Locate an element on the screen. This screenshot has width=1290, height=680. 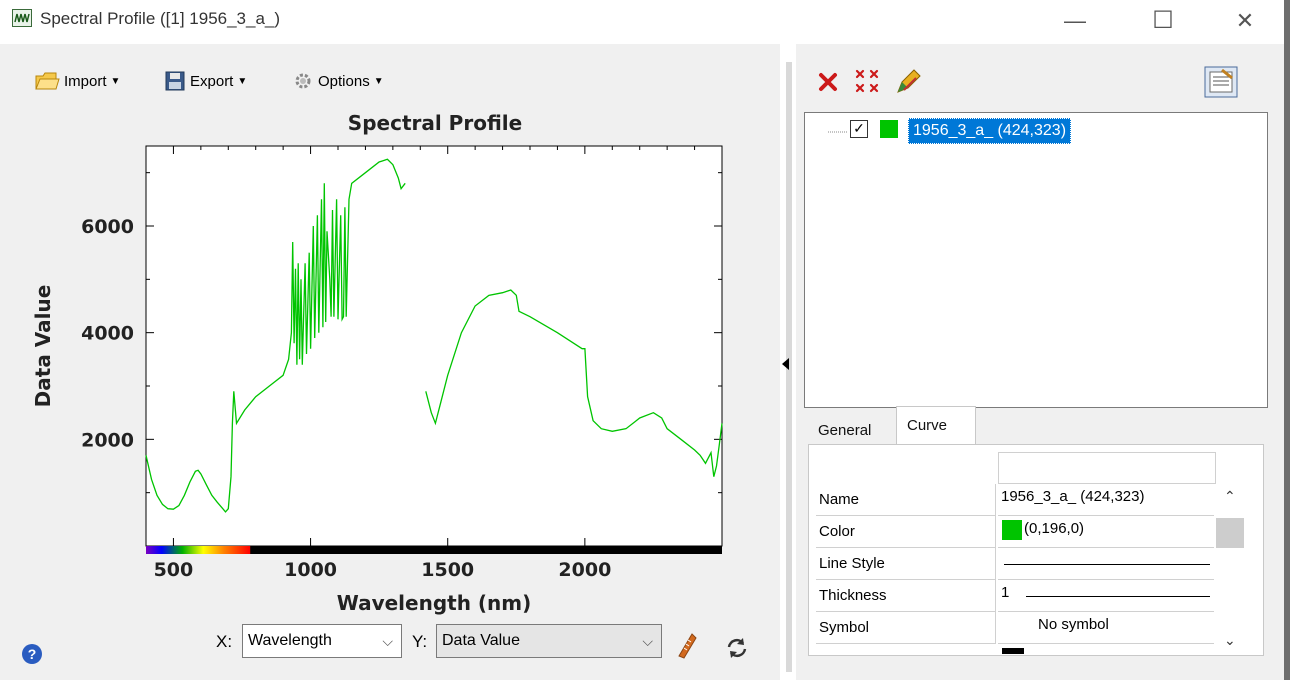
color-swatch is located at coordinates (1012, 530).